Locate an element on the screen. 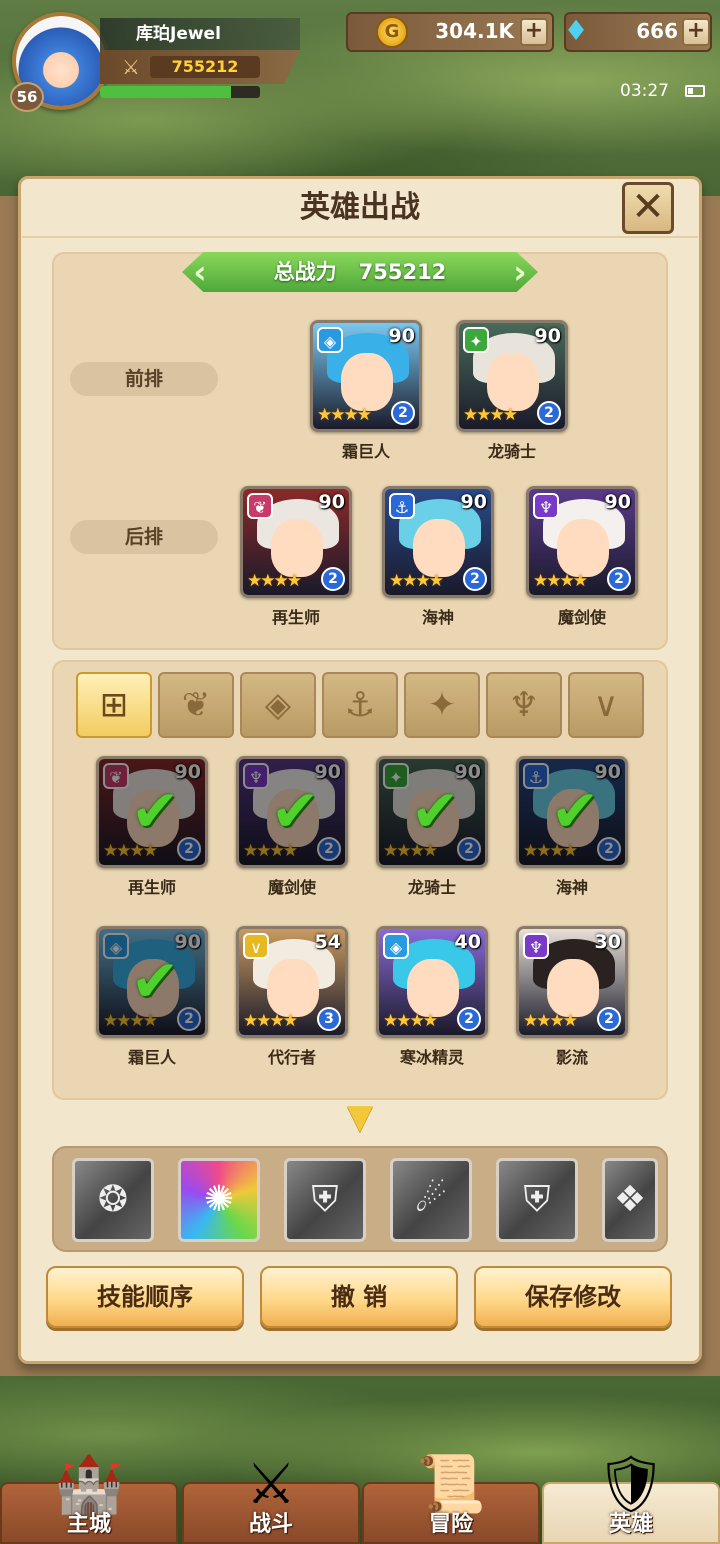  light-filter-icon: ∨ is located at coordinates (606, 705).